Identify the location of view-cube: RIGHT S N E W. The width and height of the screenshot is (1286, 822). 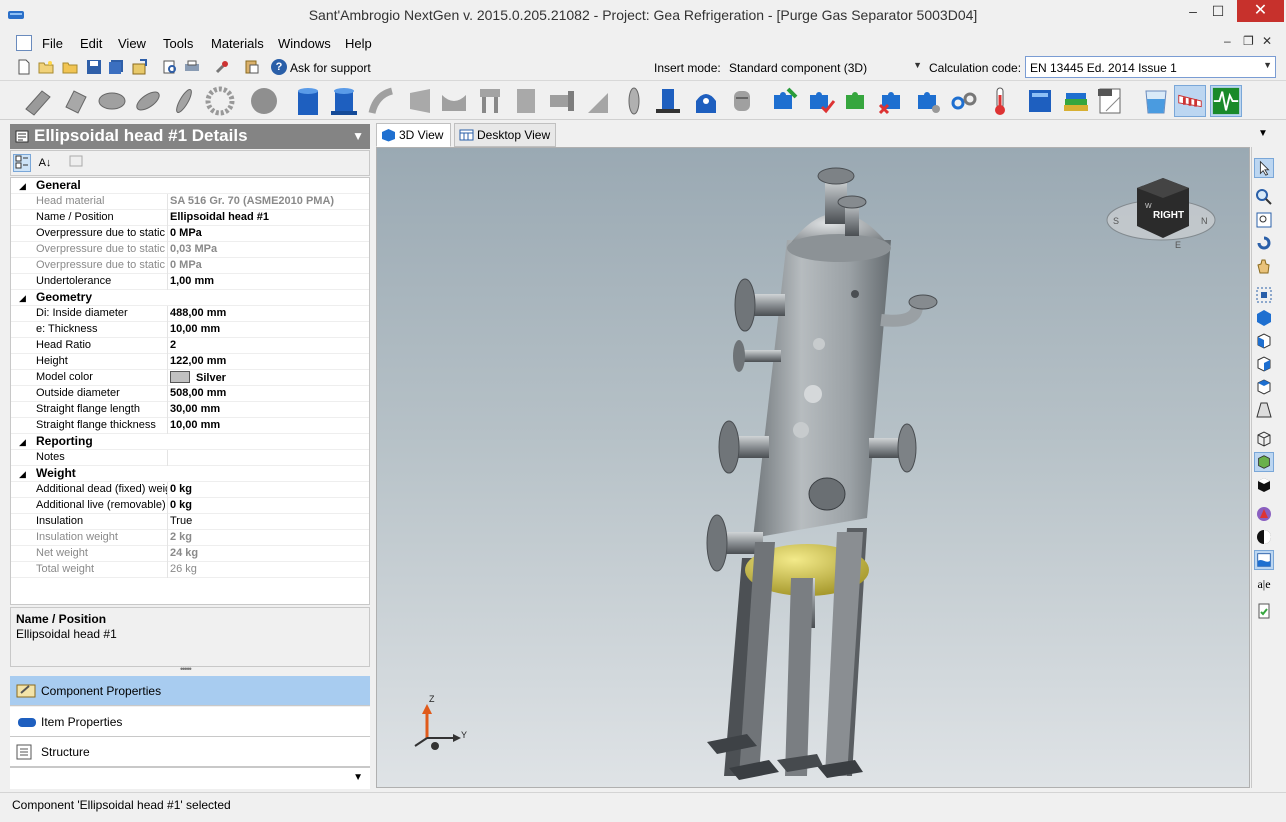
(1161, 214).